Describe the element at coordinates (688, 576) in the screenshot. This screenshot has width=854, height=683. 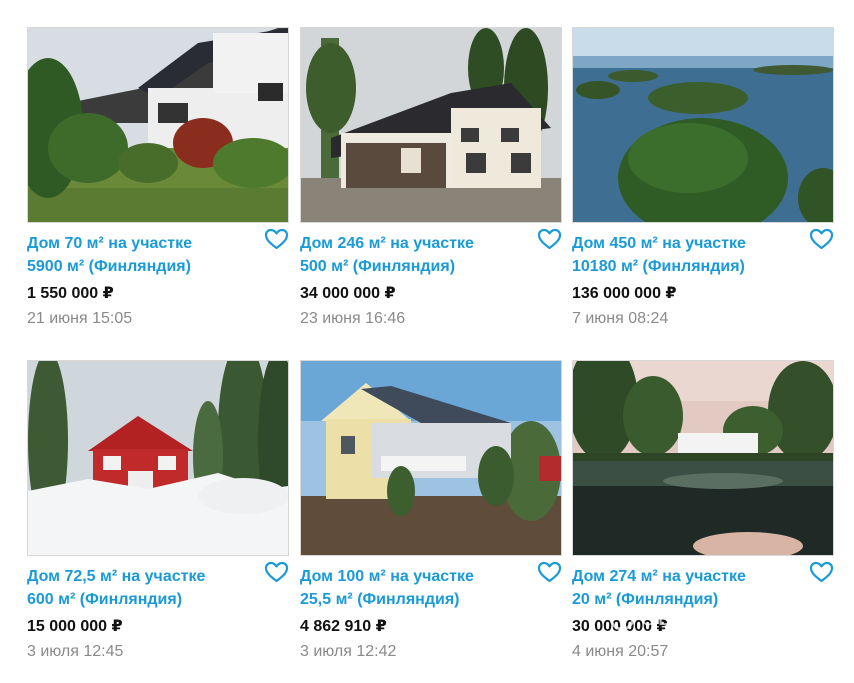
I see `listing-title-line: Дом 274 м² на участке` at that location.